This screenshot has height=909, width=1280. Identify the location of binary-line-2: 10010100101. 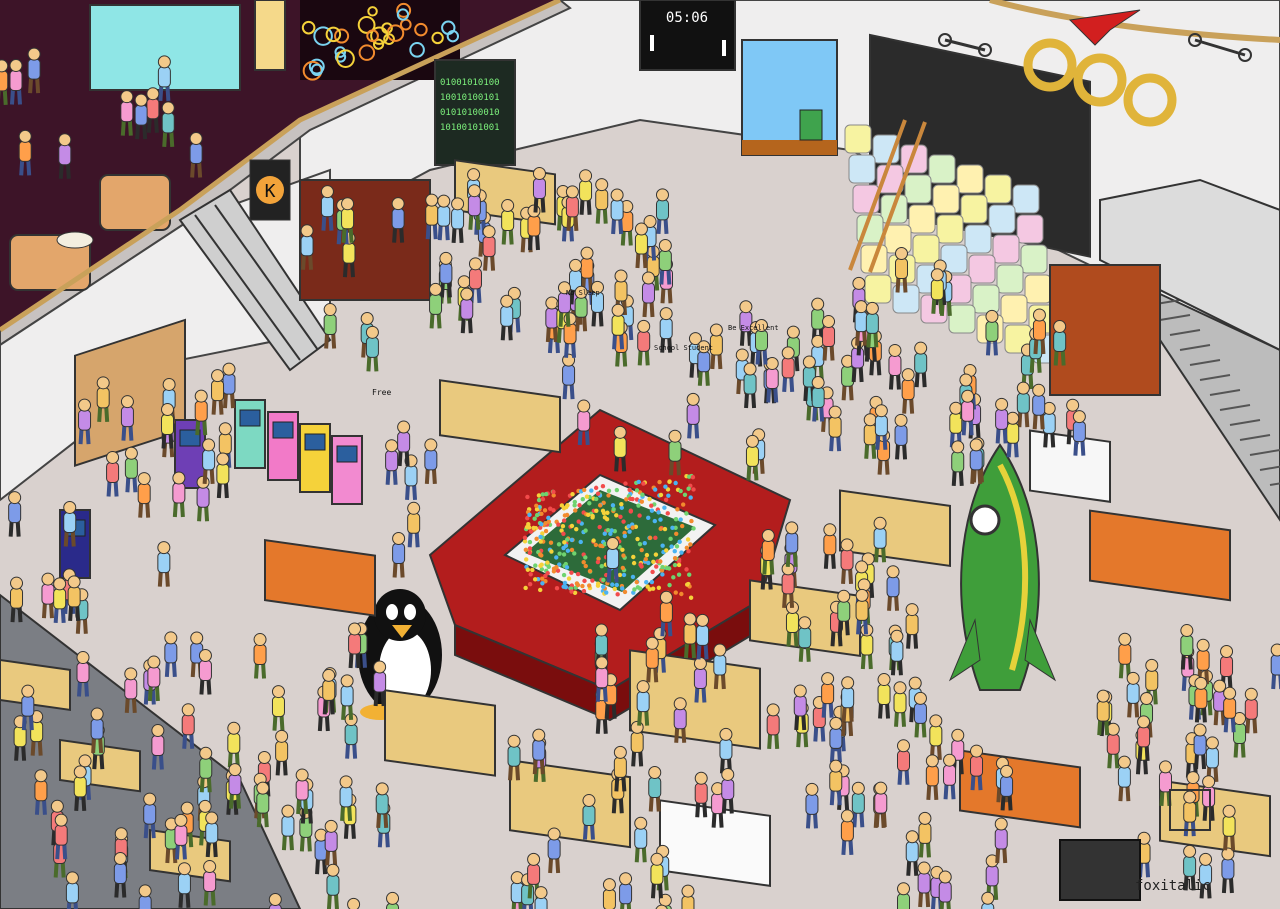
(470, 98).